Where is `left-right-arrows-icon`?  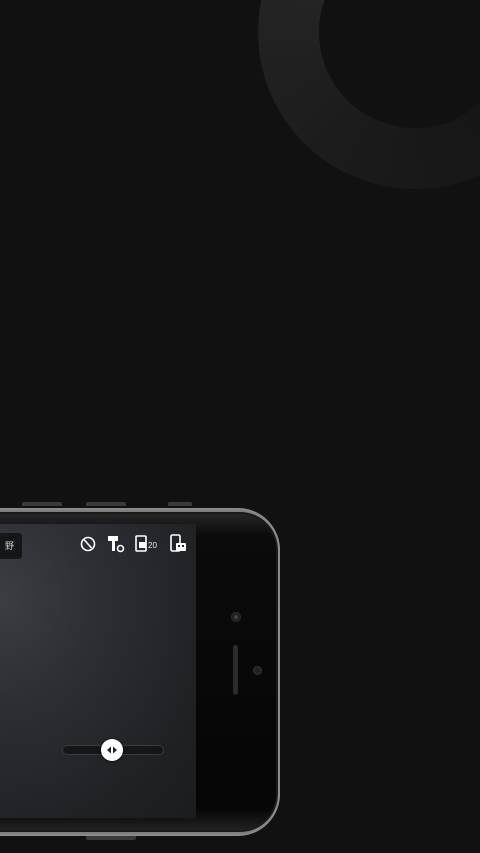
left-right-arrows-icon is located at coordinates (112, 750).